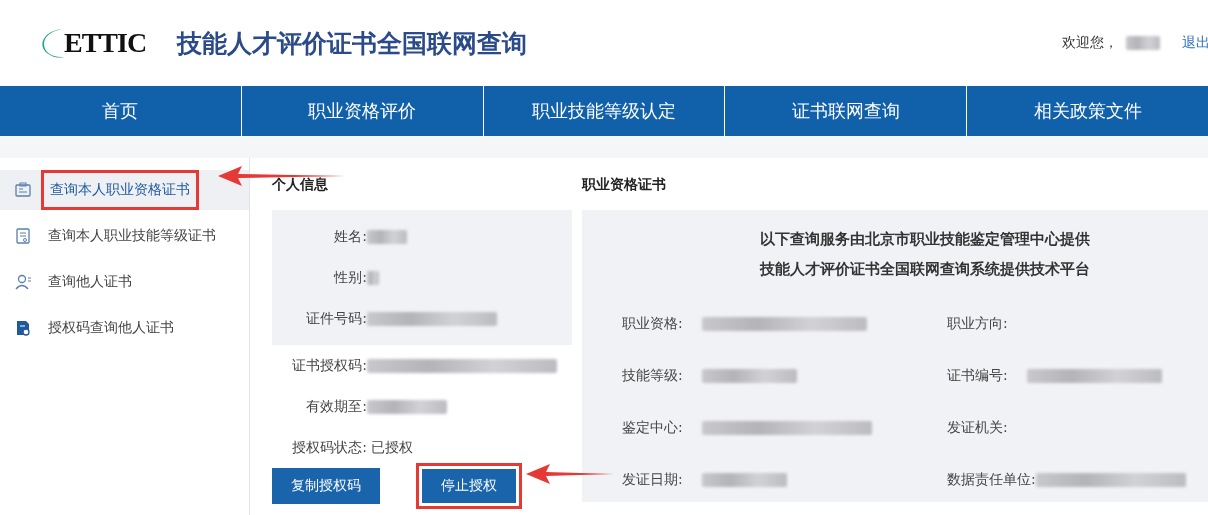 The image size is (1208, 515). Describe the element at coordinates (924, 269) in the screenshot. I see `notice-text: 技能人才评价证书全国联网查询系统提供技术平台` at that location.